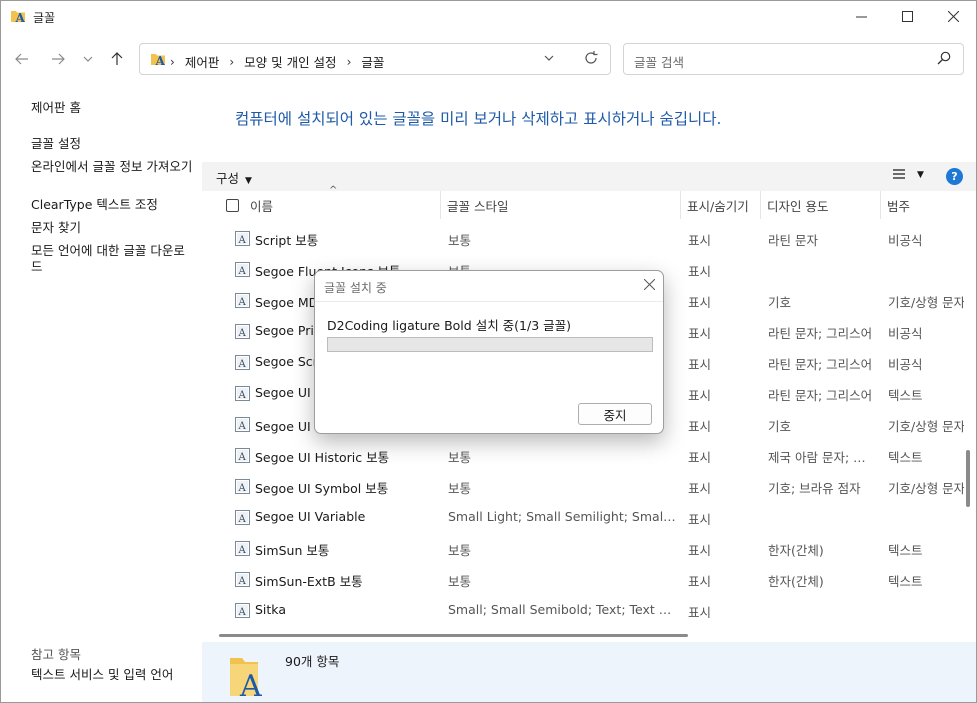 The width and height of the screenshot is (977, 703). Describe the element at coordinates (113, 205) in the screenshot. I see `link-cleartype: ClearType 텍스트 조정` at that location.